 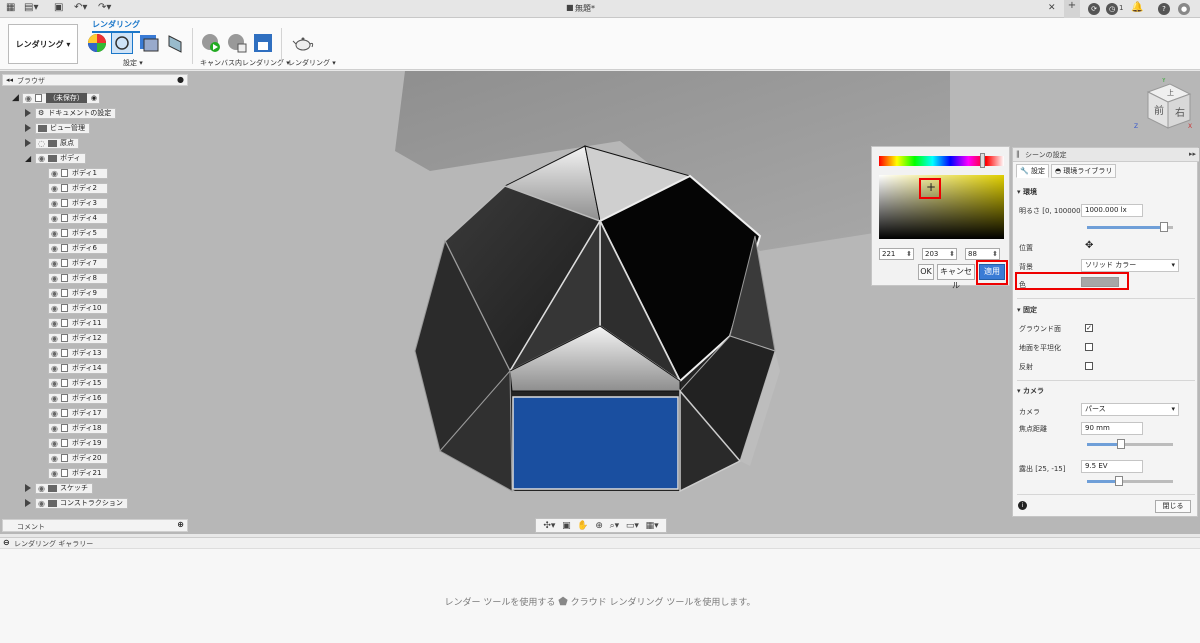 What do you see at coordinates (55, 158) in the screenshot?
I see `tree-bodies: ◢ ◉ ボディ` at bounding box center [55, 158].